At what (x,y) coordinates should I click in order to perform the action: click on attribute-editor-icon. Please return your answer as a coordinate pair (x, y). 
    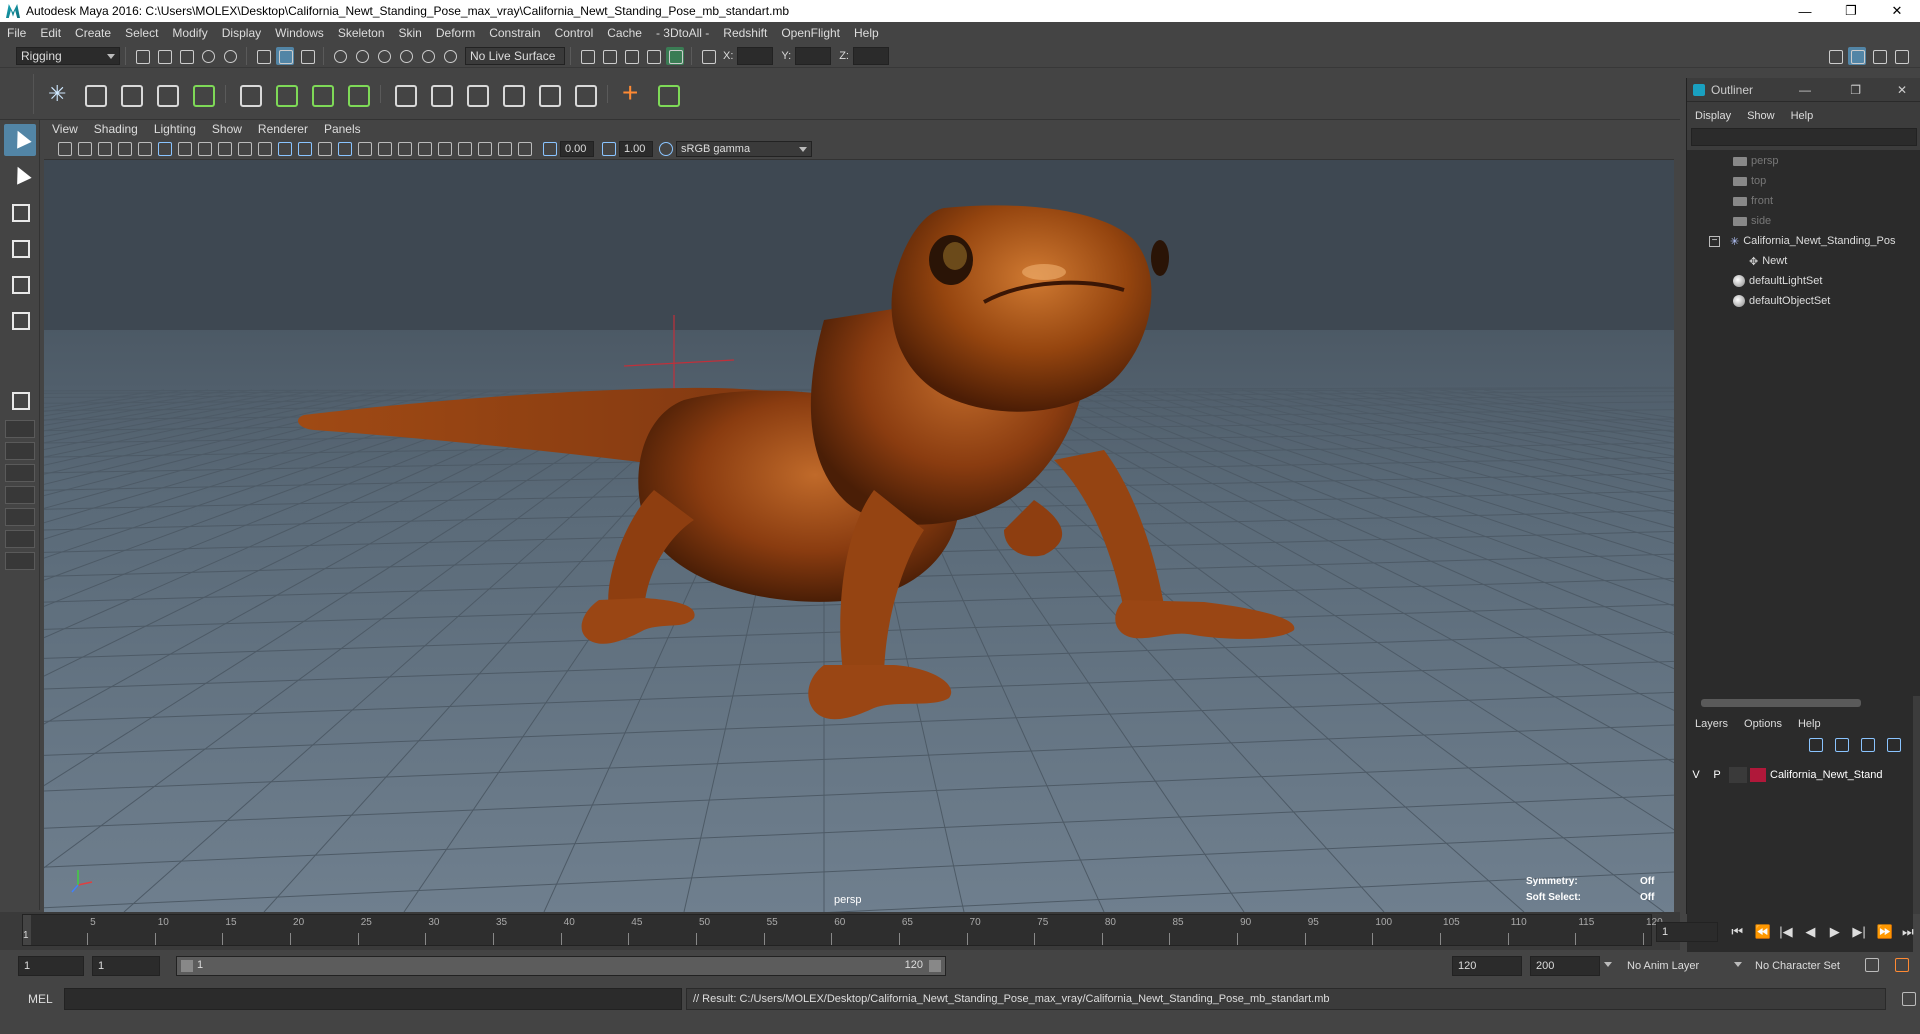
    Looking at the image, I should click on (1857, 56).